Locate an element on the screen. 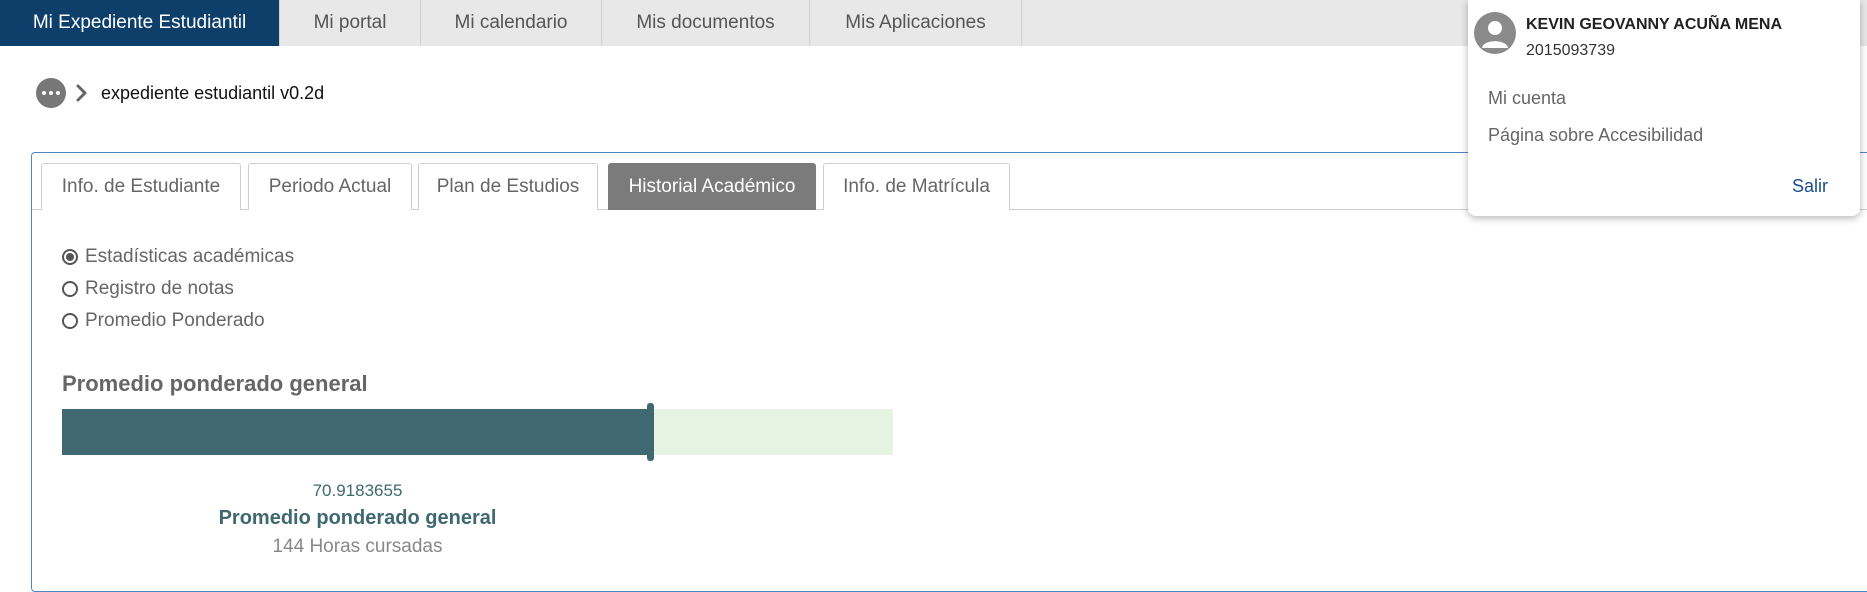 Image resolution: width=1867 pixels, height=592 pixels. nav-tab-calendario: Mi calendario is located at coordinates (511, 23).